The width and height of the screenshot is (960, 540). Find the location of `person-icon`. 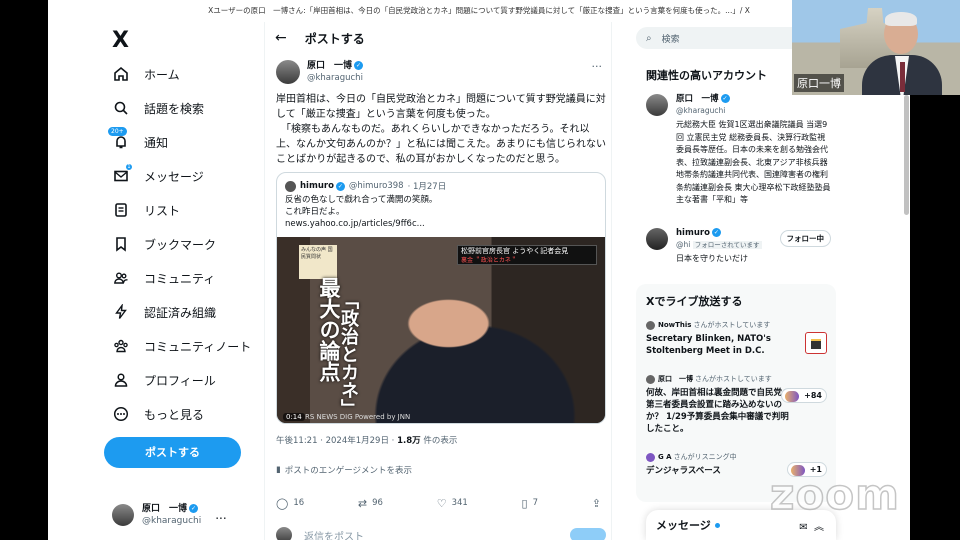

person-icon is located at coordinates (121, 380).